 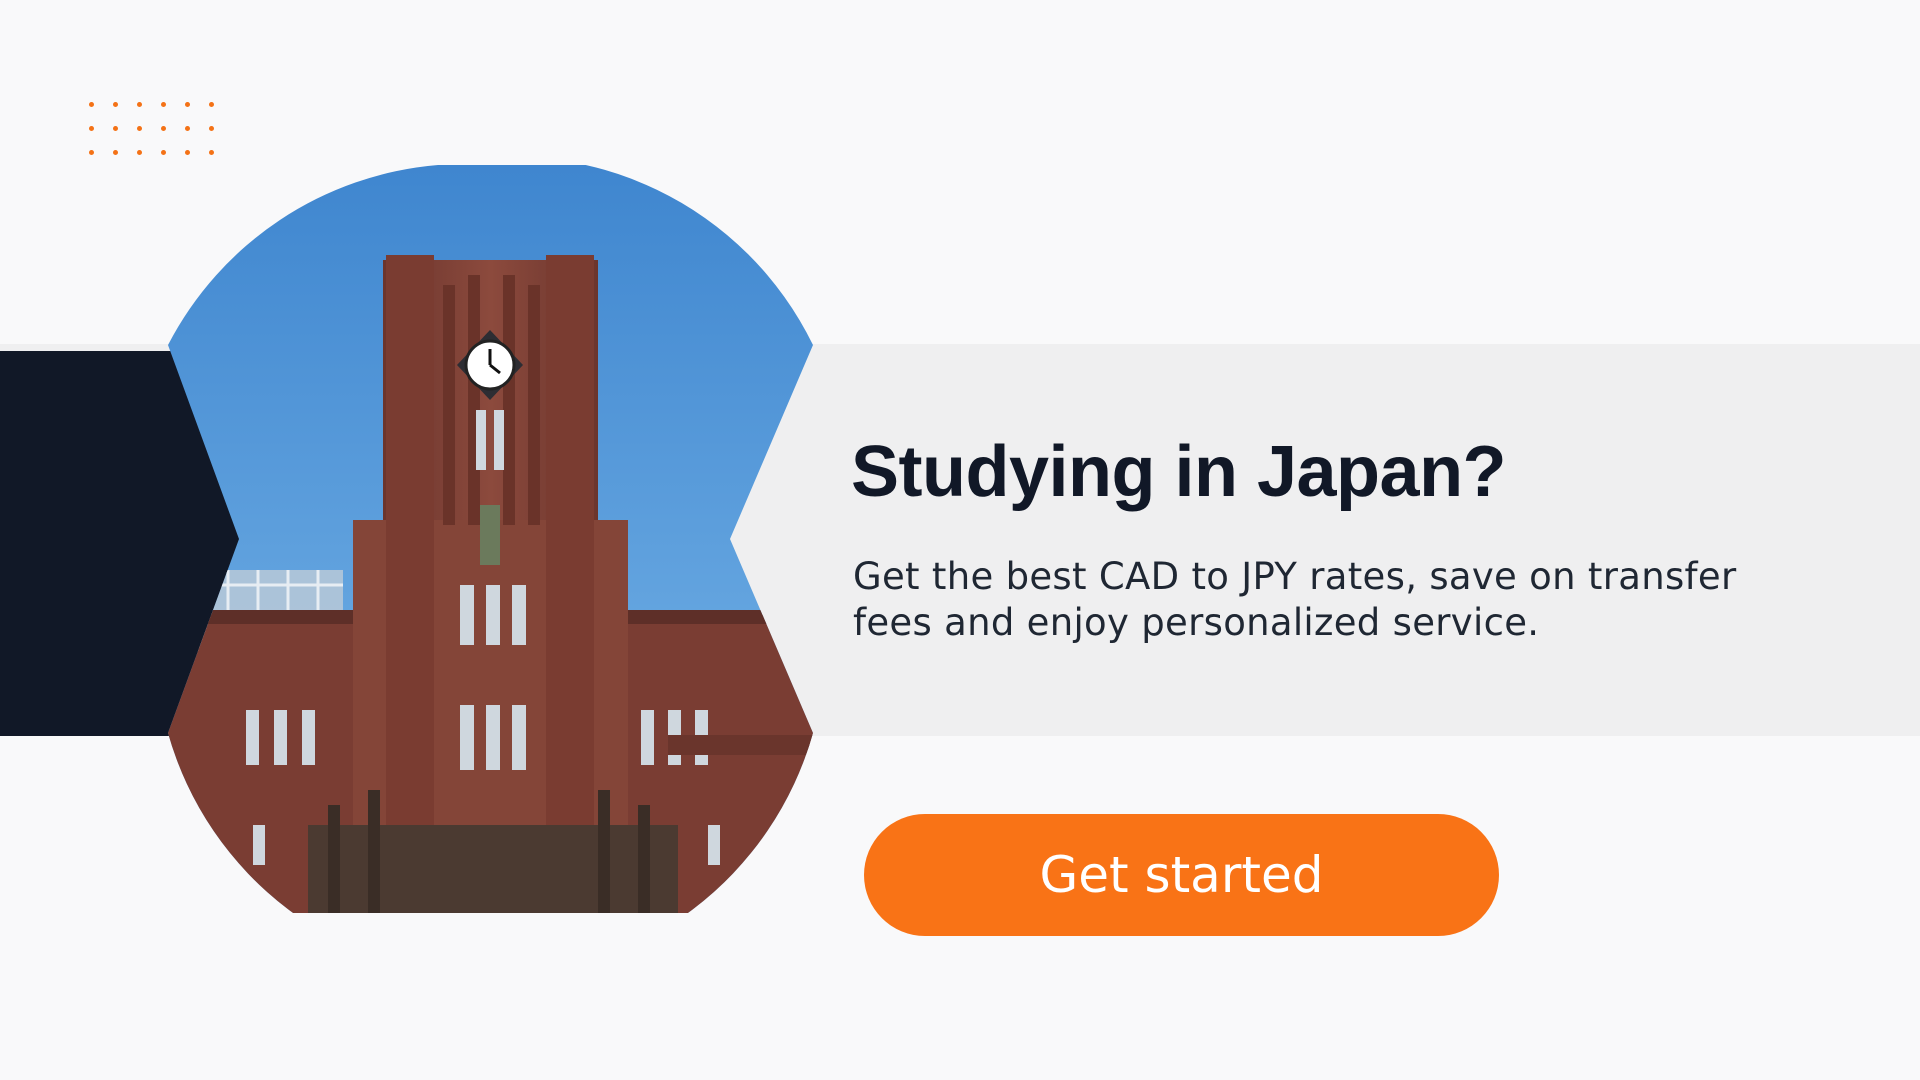 What do you see at coordinates (1181, 875) in the screenshot?
I see `get-started-button: Get started` at bounding box center [1181, 875].